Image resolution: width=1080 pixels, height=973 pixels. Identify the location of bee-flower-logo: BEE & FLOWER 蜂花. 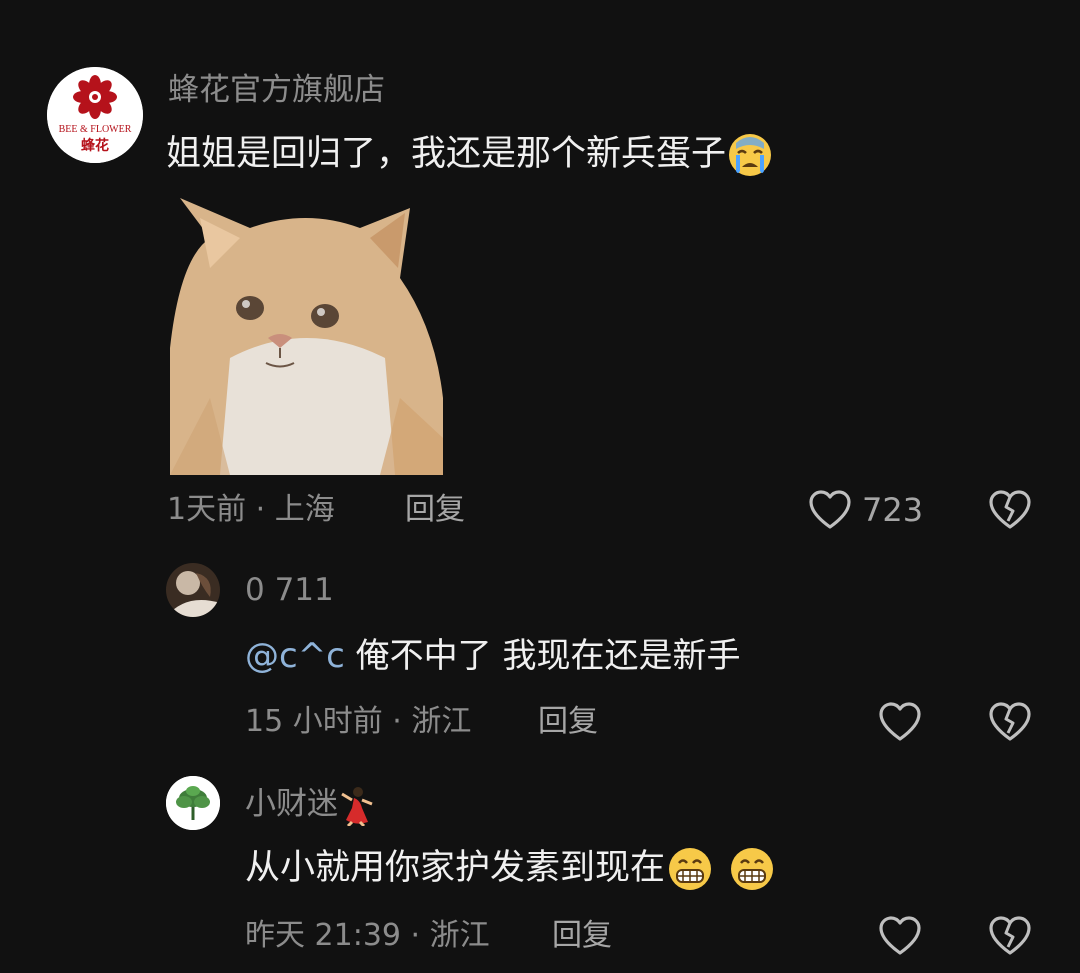
(95, 115).